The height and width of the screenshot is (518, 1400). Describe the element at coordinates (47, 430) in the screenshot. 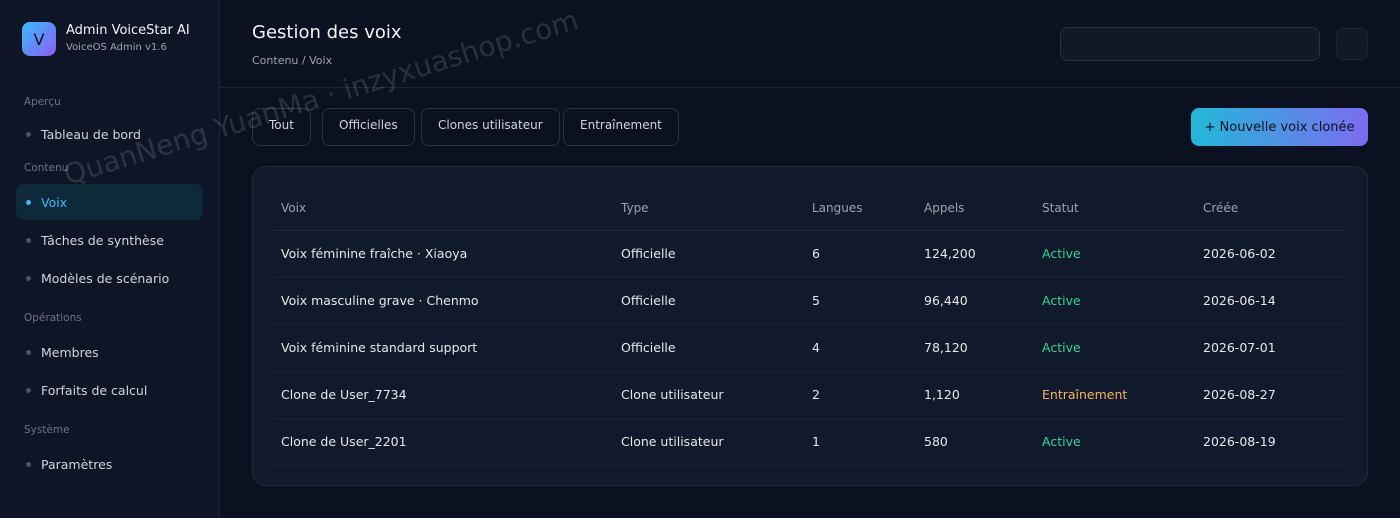

I see `nav-section-systeme: Système` at that location.